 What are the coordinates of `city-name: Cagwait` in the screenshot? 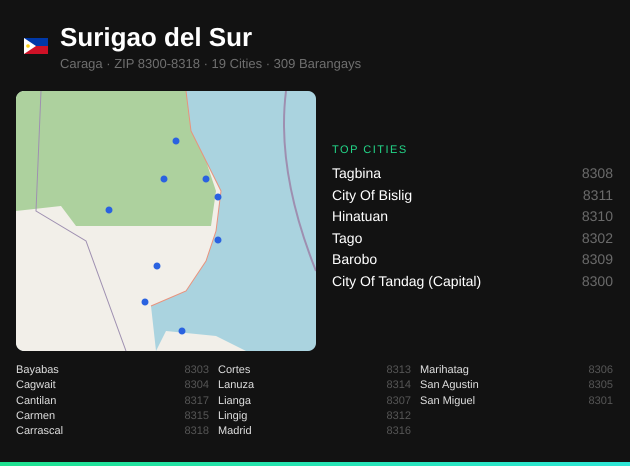 It's located at (36, 386).